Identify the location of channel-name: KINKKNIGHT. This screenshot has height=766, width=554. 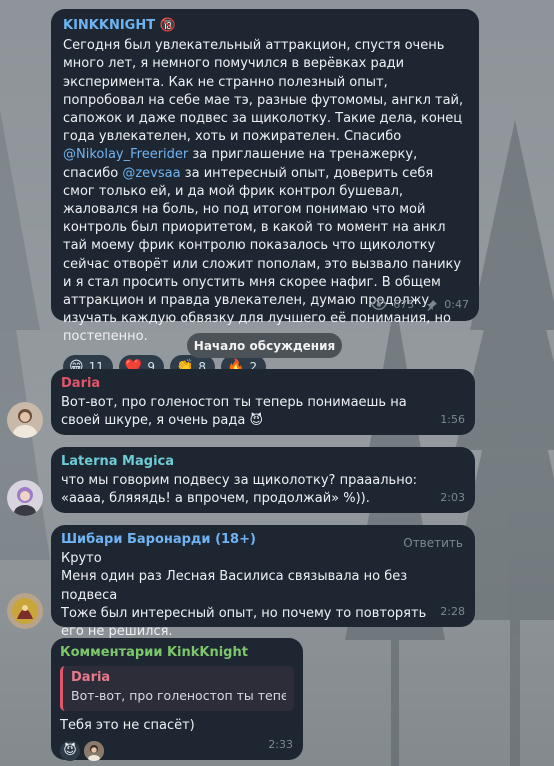
(109, 25).